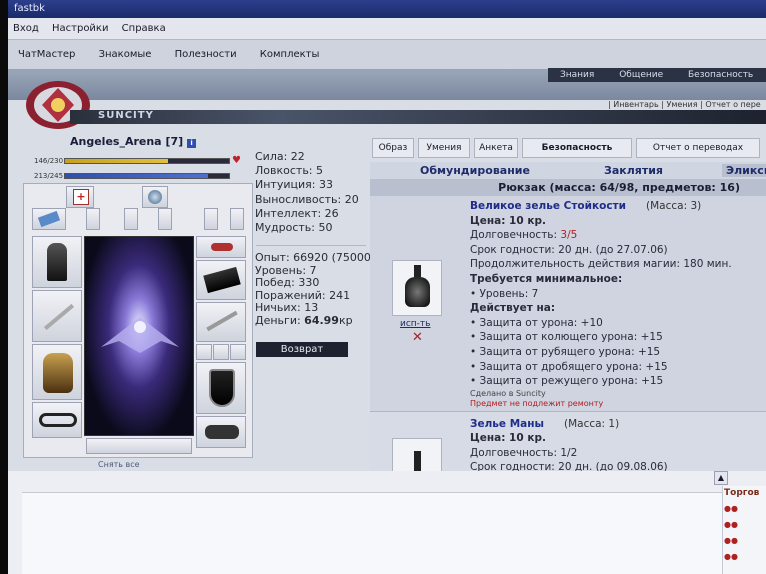 This screenshot has width=766, height=574. I want to click on character-name: Angeles_Arena [7] i, so click(133, 141).